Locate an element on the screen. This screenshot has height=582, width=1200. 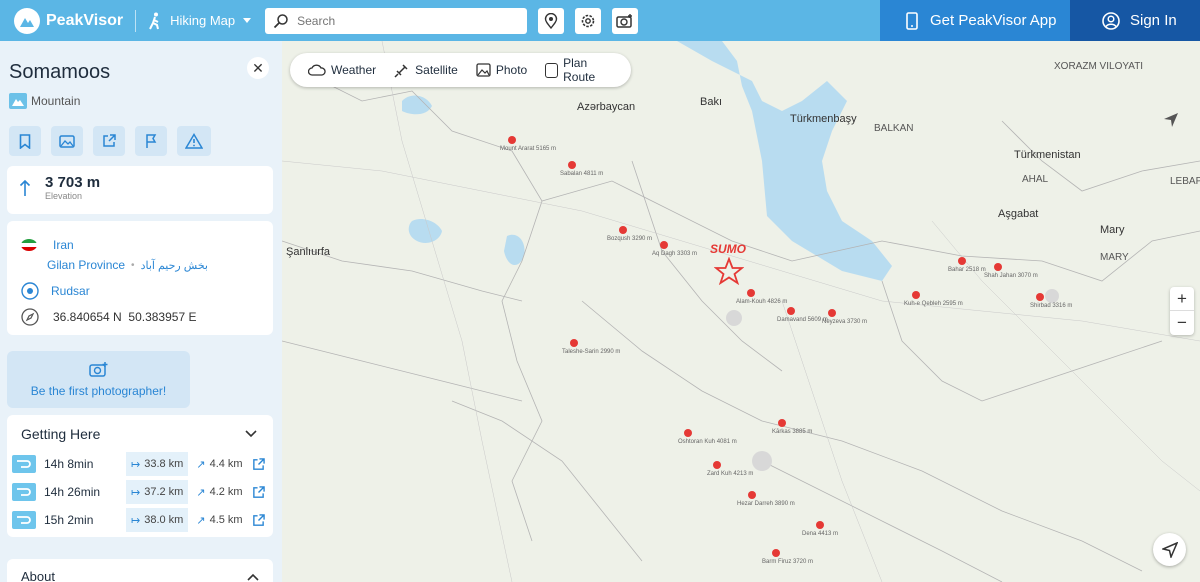
peak-name: Somamoos is located at coordinates (60, 72).